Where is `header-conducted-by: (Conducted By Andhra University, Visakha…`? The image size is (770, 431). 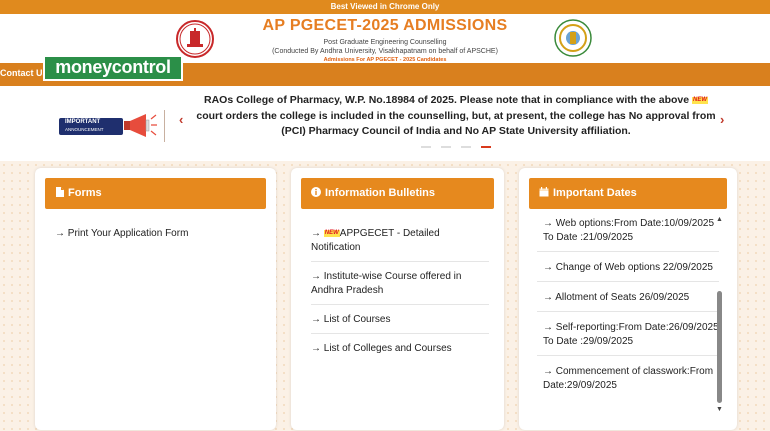 header-conducted-by: (Conducted By Andhra University, Visakha… is located at coordinates (385, 51).